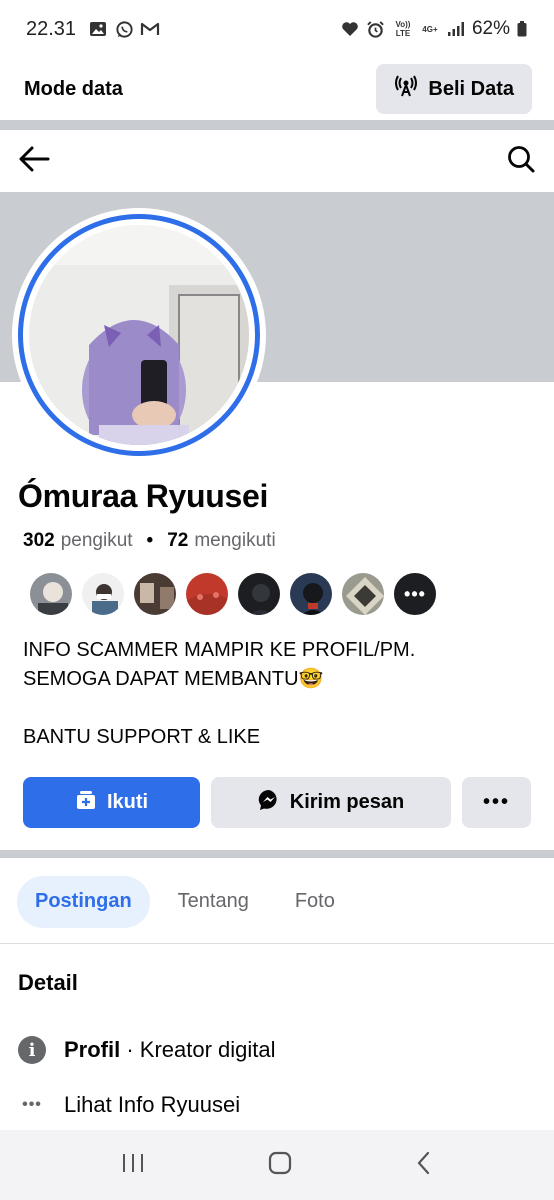 This screenshot has width=554, height=1200. I want to click on gallery-icon, so click(98, 29).